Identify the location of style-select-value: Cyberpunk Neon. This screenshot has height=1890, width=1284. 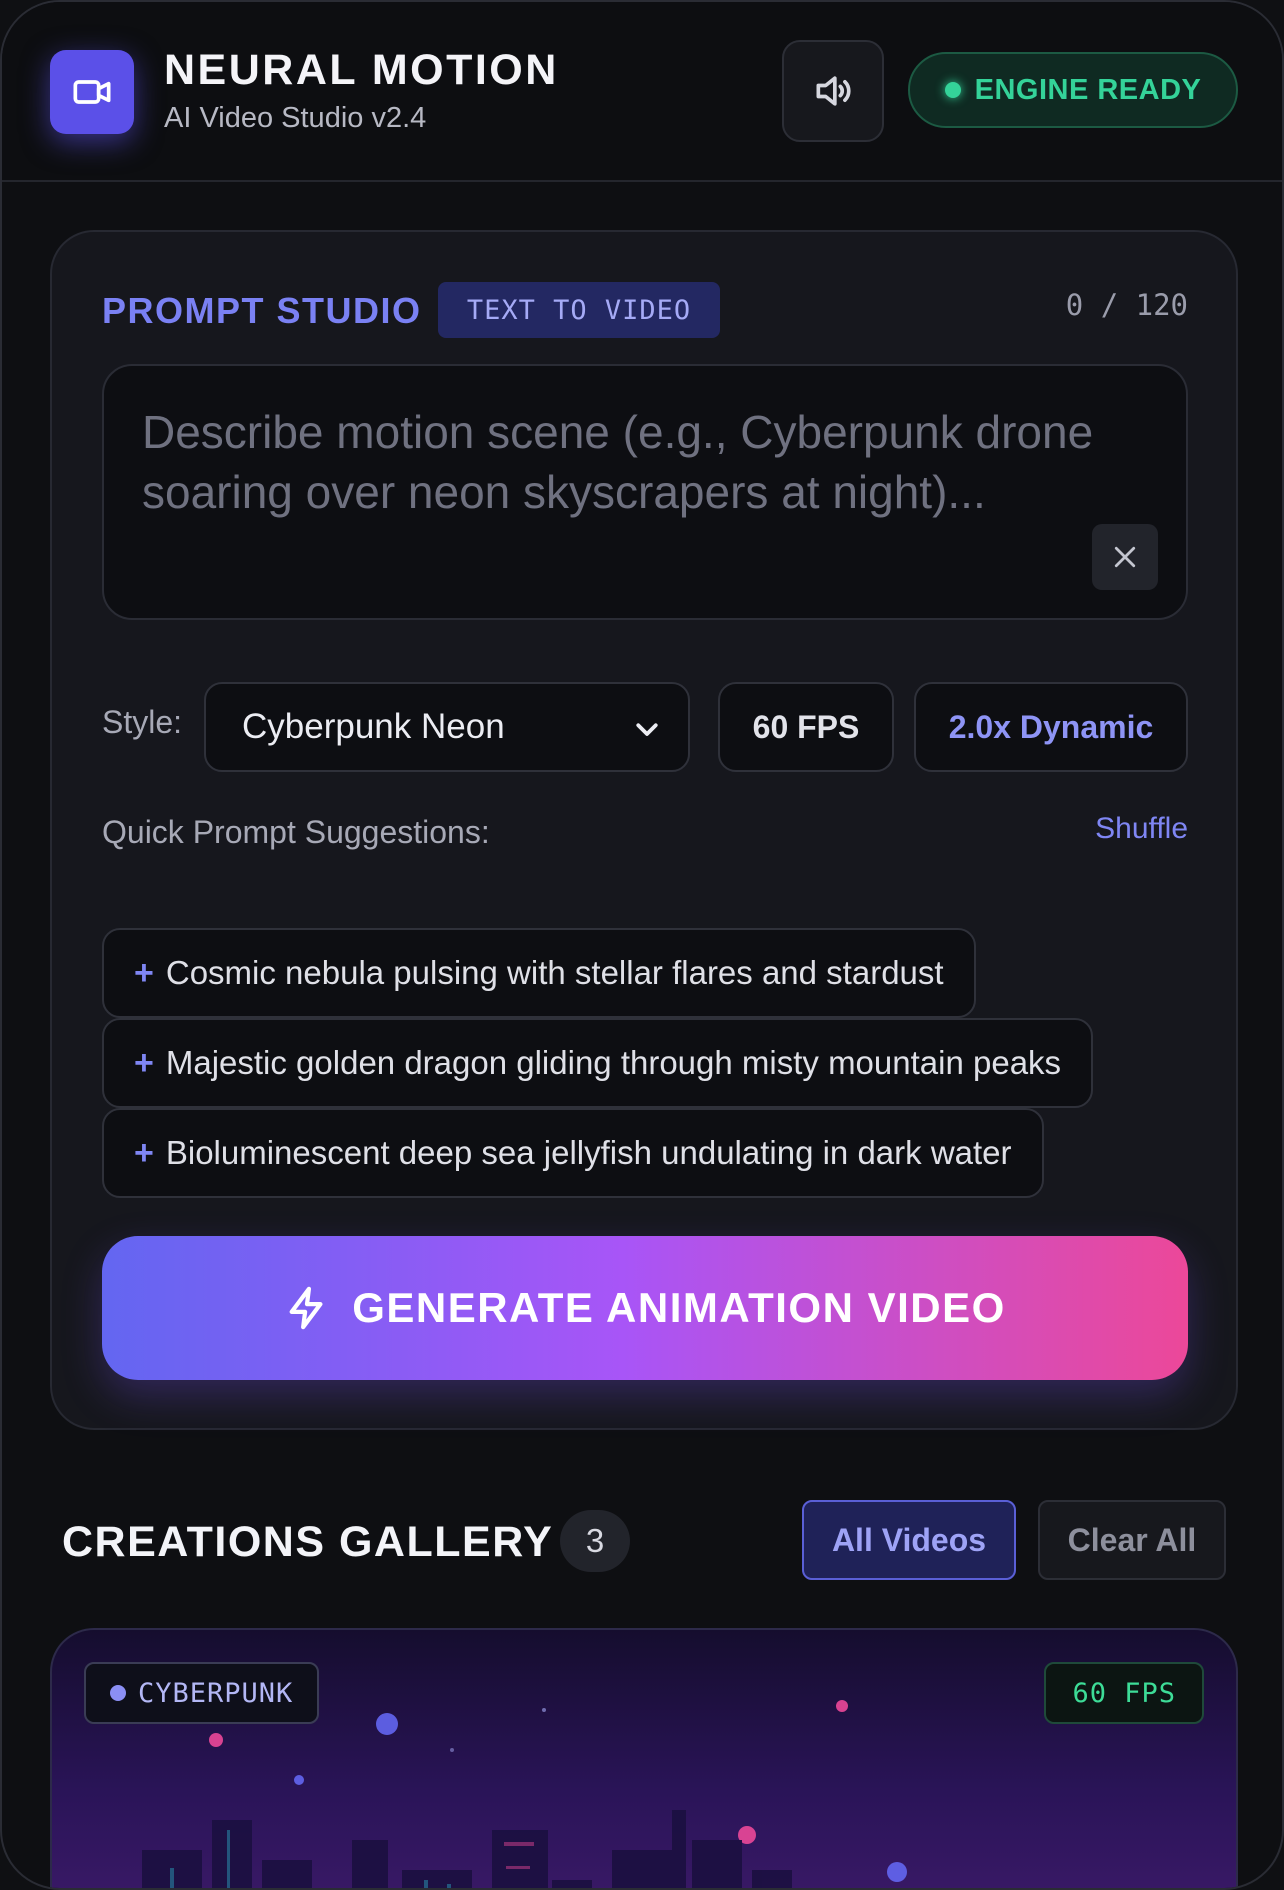
(373, 726).